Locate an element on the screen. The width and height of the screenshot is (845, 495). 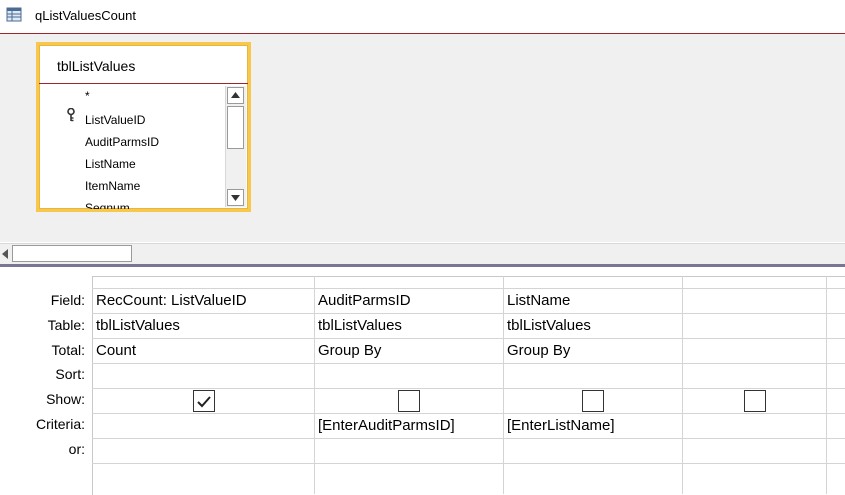
key-icon is located at coordinates (71, 115).